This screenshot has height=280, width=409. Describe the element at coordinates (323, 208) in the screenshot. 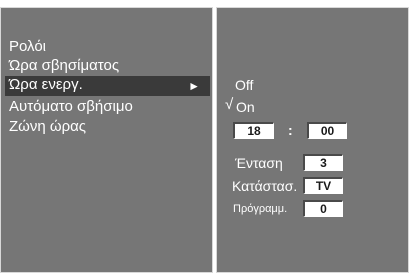

I see `program-field: 0` at that location.